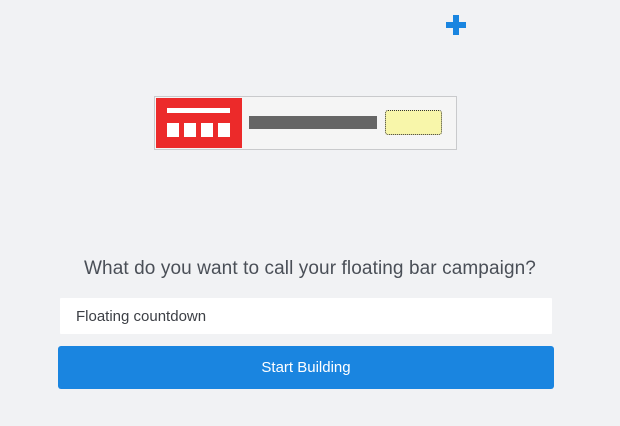 The image size is (620, 426). Describe the element at coordinates (313, 122) in the screenshot. I see `message-text-placeholder` at that location.